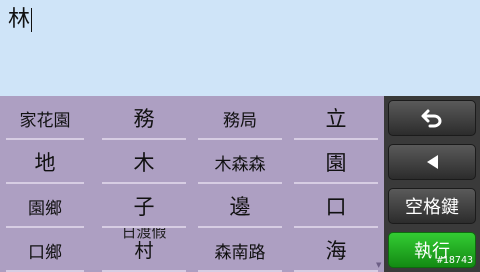 This screenshot has width=480, height=272. I want to click on execute-button: 執行 #18743, so click(432, 250).